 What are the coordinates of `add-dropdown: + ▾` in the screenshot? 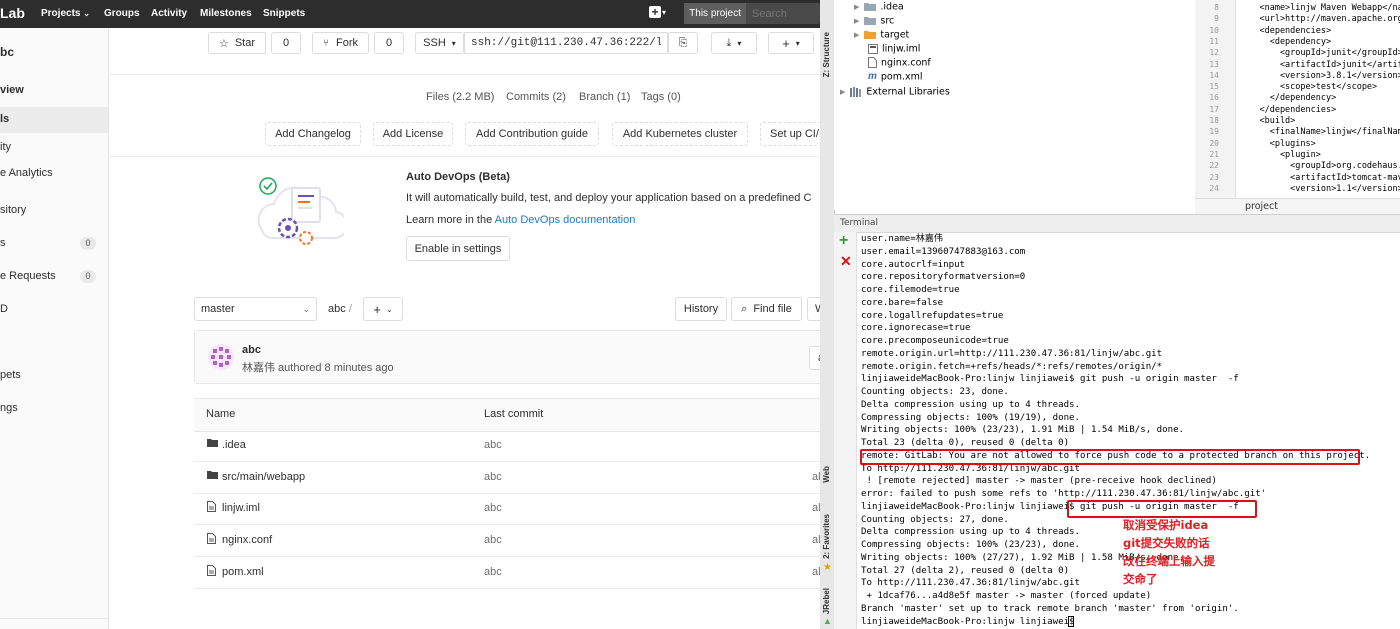 It's located at (791, 43).